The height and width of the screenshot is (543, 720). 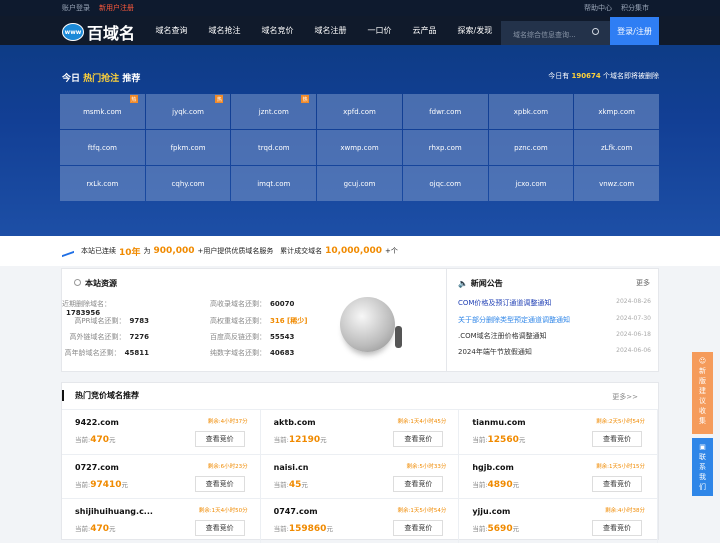 I want to click on domain-cell: rxLk.com, so click(x=102, y=183).